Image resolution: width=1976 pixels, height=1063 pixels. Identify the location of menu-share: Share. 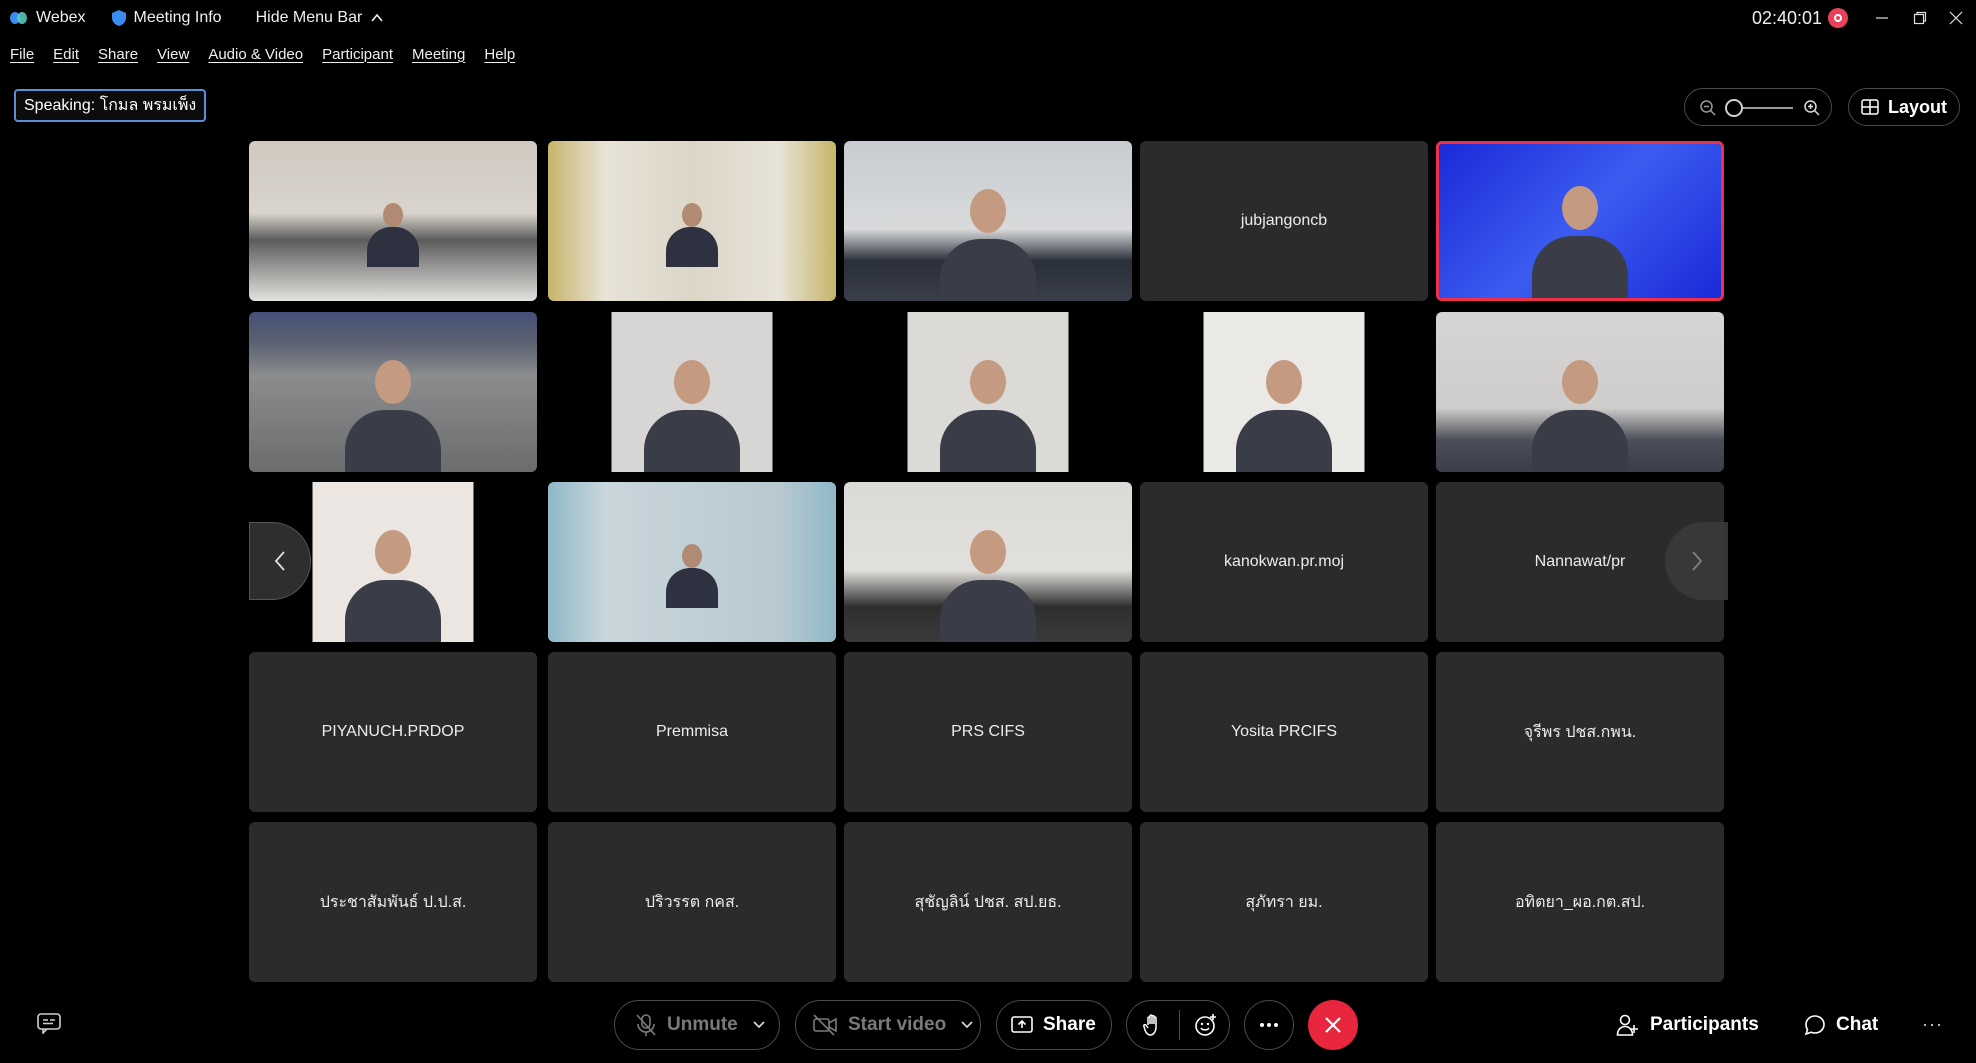
(118, 54).